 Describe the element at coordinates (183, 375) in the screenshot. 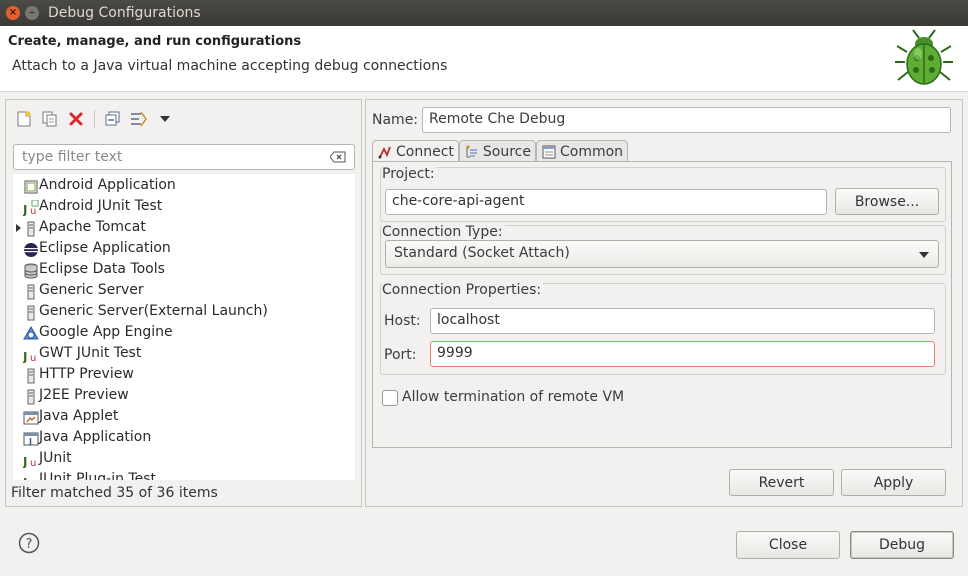

I see `tree-item-http-preview: HTTP Preview` at that location.